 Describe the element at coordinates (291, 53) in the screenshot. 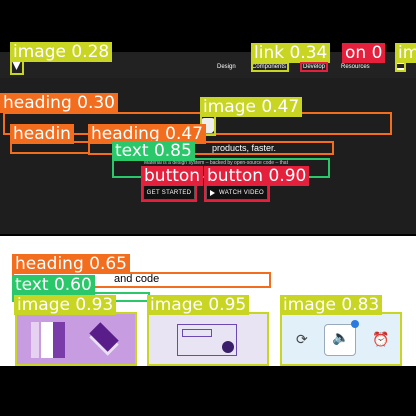

I see `detection-label: link 0.34` at that location.